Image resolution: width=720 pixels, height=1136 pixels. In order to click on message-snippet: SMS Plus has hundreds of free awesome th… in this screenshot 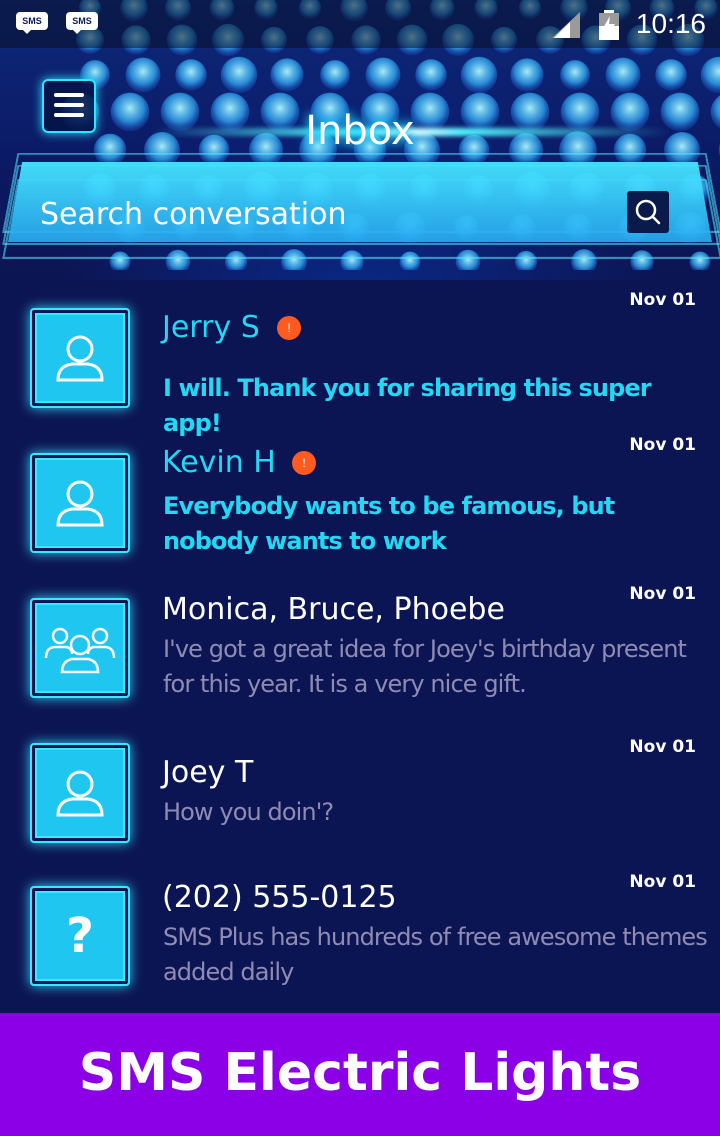, I will do `click(435, 954)`.